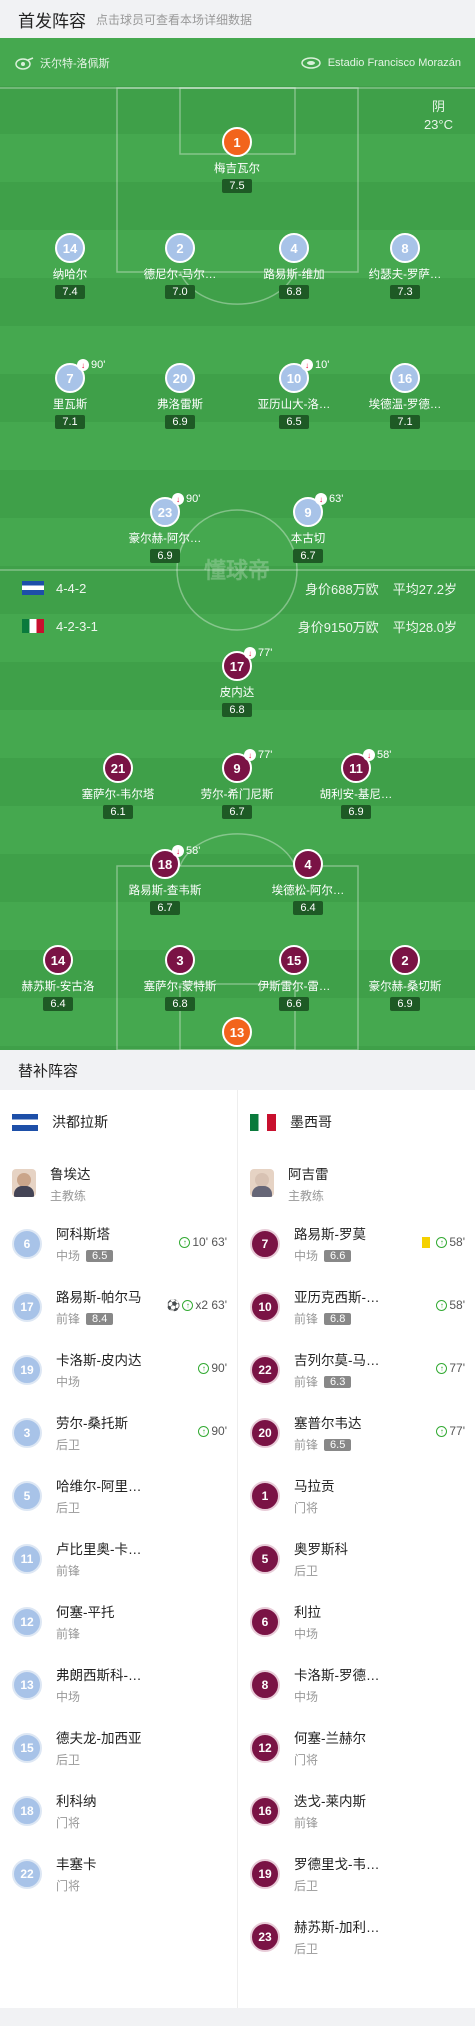 The height and width of the screenshot is (2026, 475). What do you see at coordinates (180, 978) in the screenshot?
I see `away-player-8: 3 塞萨尔-蒙特斯 6.8` at bounding box center [180, 978].